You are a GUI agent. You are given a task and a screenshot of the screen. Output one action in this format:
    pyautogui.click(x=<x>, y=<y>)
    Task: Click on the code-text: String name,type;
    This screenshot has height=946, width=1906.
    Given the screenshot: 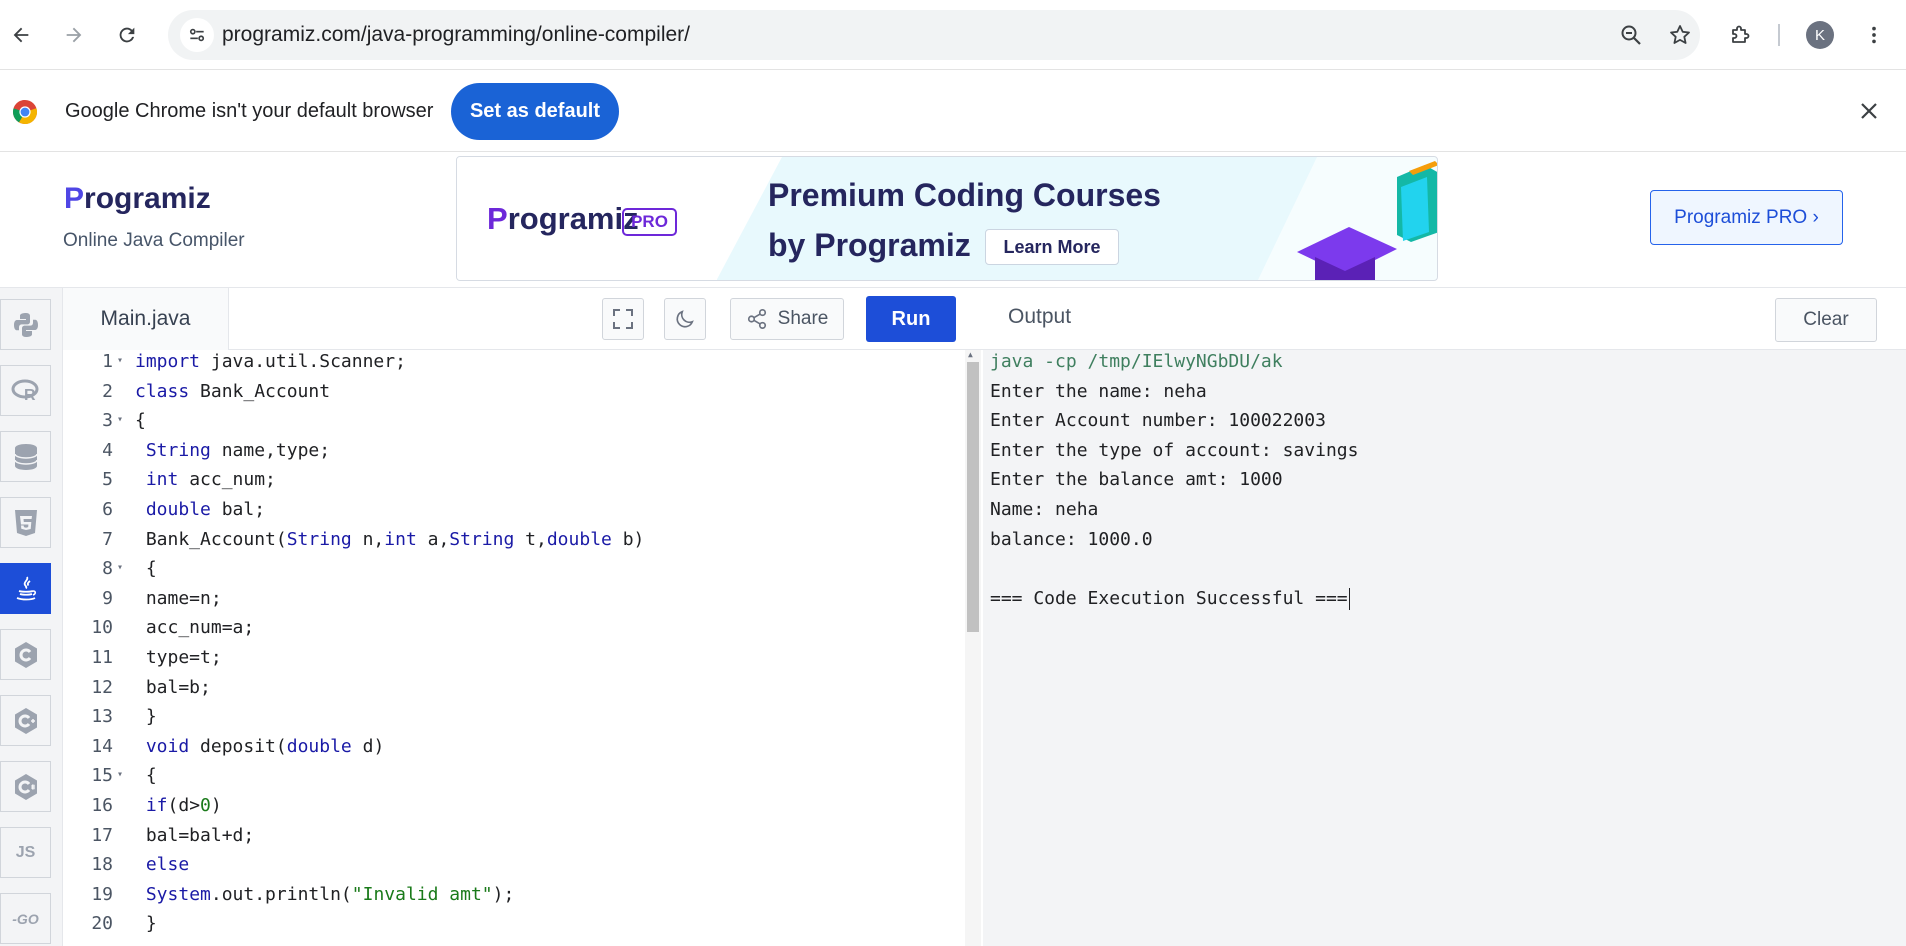 What is the action you would take?
    pyautogui.click(x=238, y=450)
    